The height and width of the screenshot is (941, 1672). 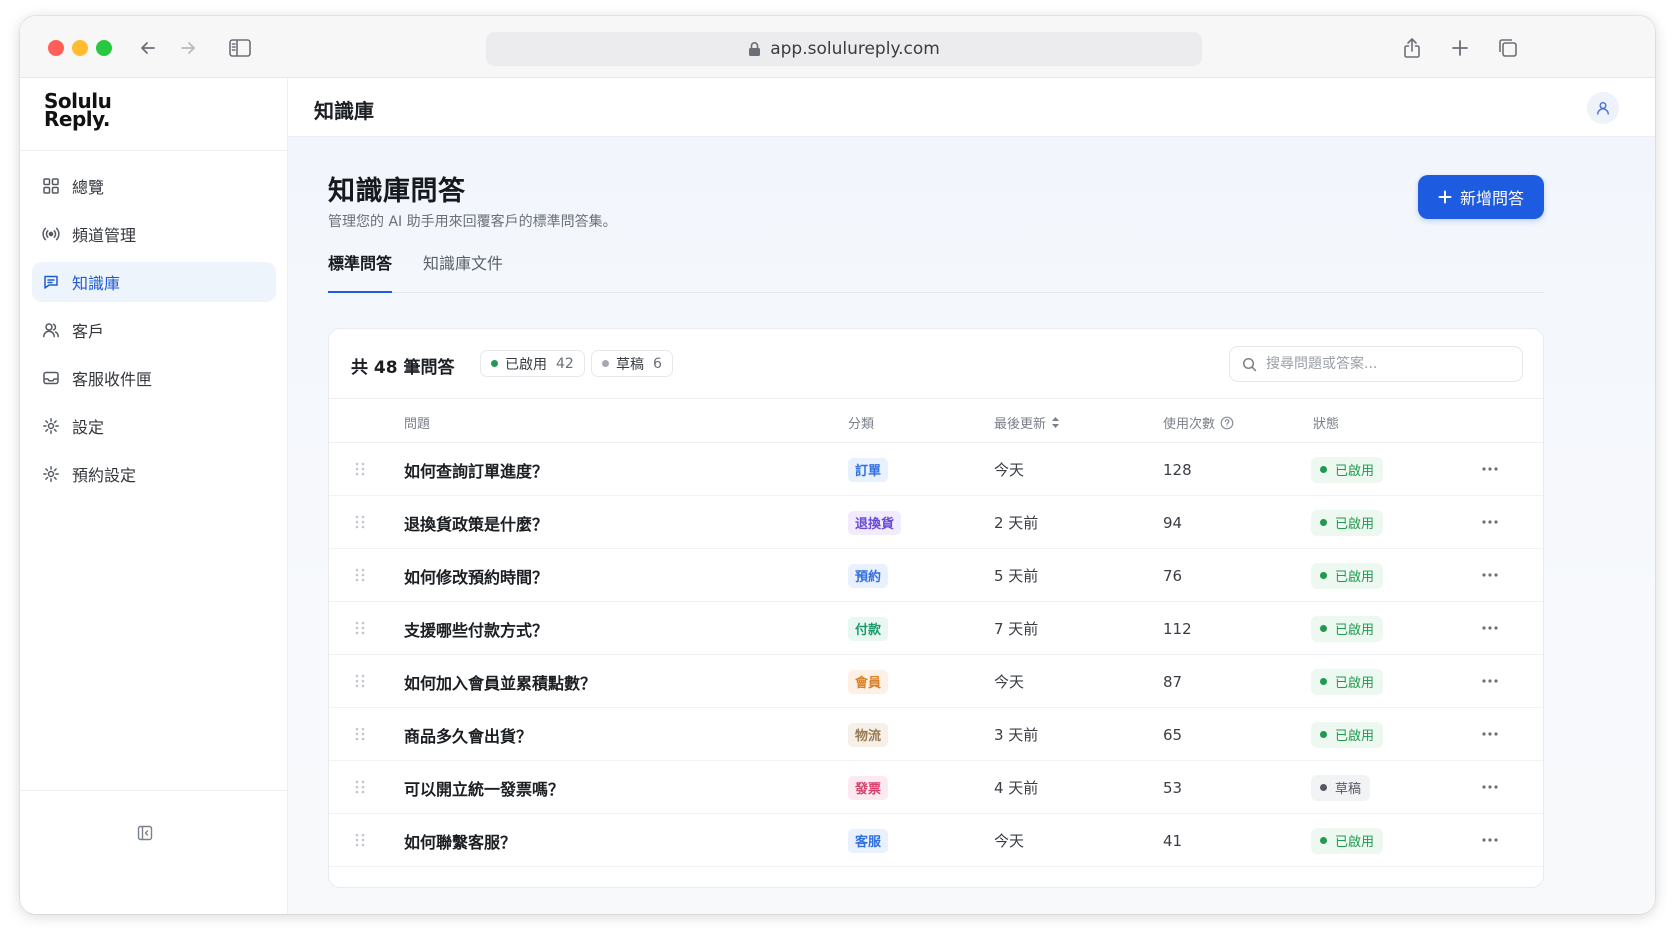 I want to click on usage-cell: 76, so click(x=1173, y=575).